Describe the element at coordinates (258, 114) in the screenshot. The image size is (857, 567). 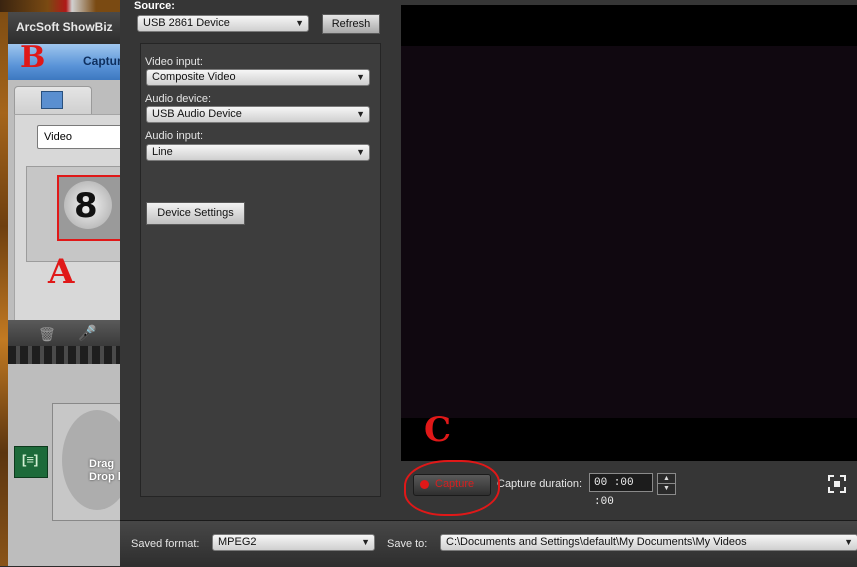
I see `audio-device-dropdown: USB Audio Device ▼` at that location.